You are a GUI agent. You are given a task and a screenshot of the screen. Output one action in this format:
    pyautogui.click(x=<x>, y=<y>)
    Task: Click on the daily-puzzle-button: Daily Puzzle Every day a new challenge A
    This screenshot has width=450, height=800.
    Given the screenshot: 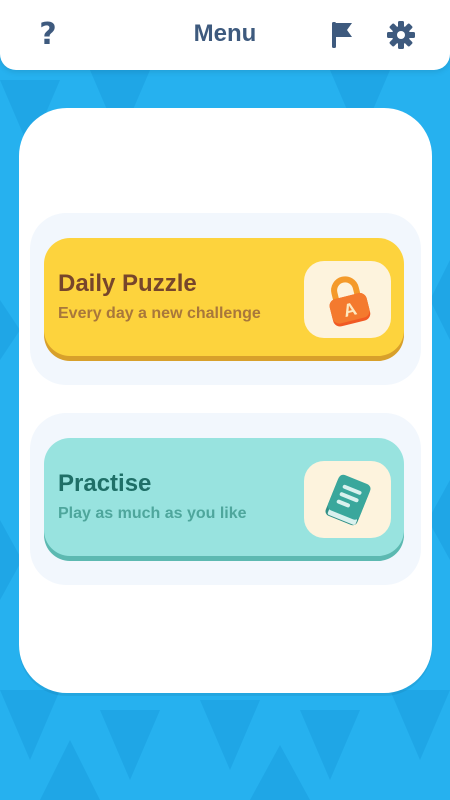 What is the action you would take?
    pyautogui.click(x=224, y=297)
    